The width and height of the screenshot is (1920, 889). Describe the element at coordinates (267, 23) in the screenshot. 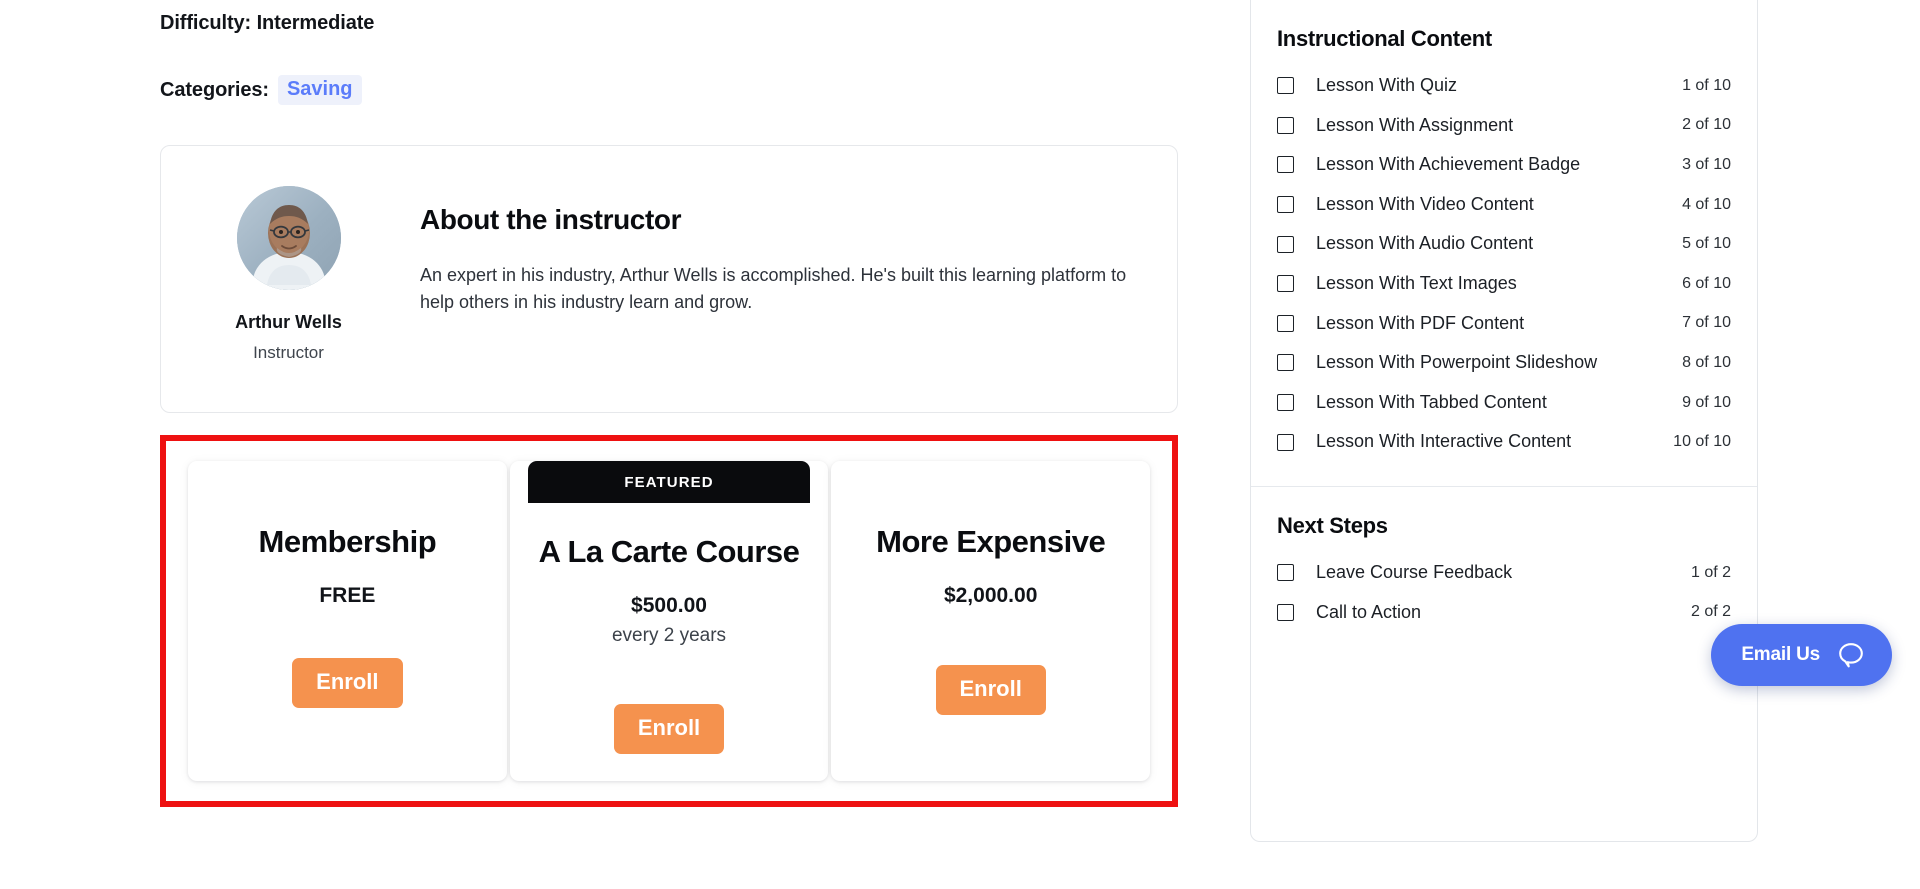

I see `difficulty-label: Difficulty: Intermediate` at that location.